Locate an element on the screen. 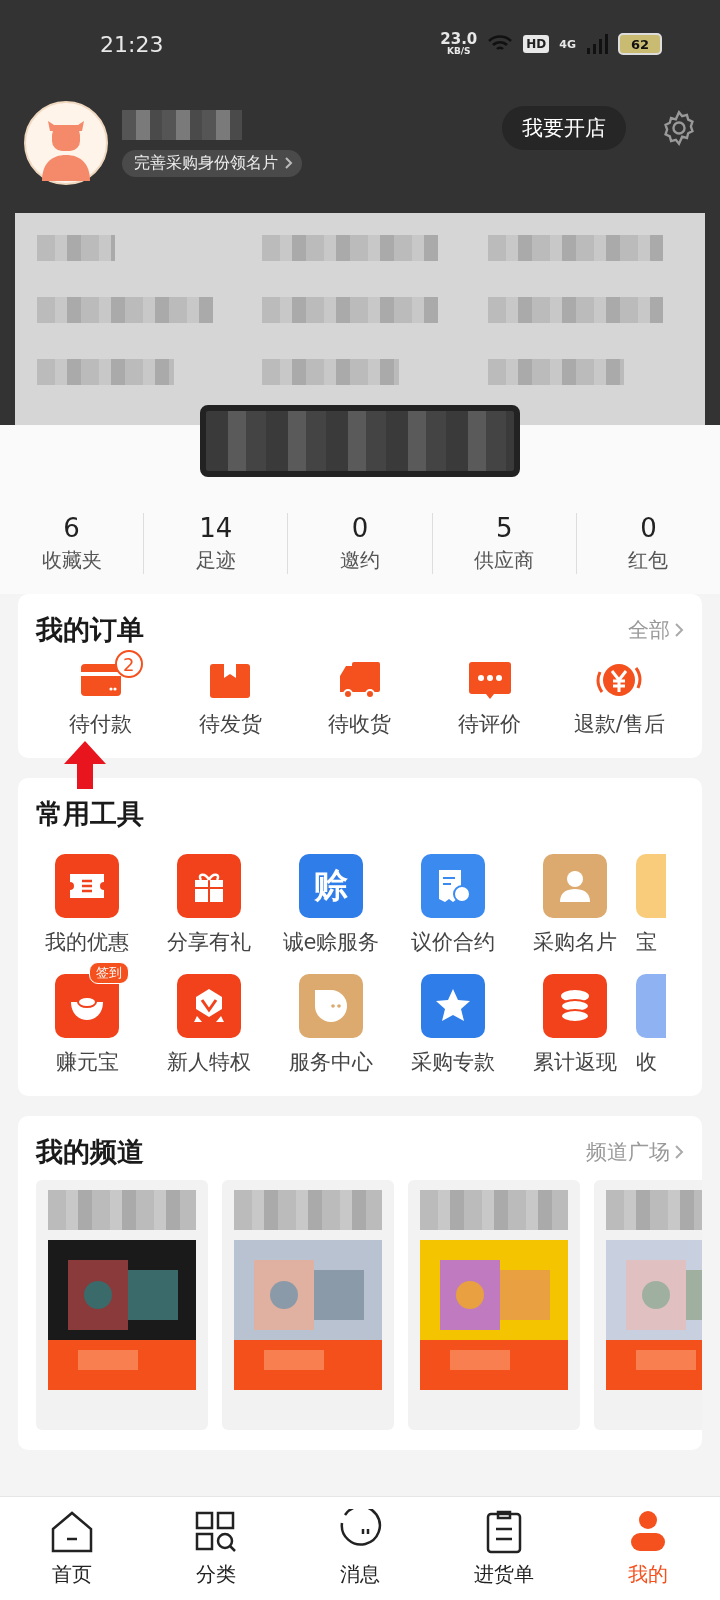 The image size is (720, 1600). tool-button: 分享有礼 is located at coordinates (209, 899).